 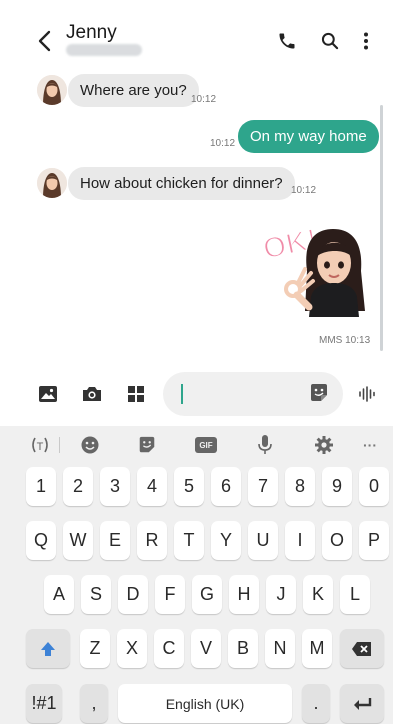 I want to click on key-d: D, so click(x=133, y=594).